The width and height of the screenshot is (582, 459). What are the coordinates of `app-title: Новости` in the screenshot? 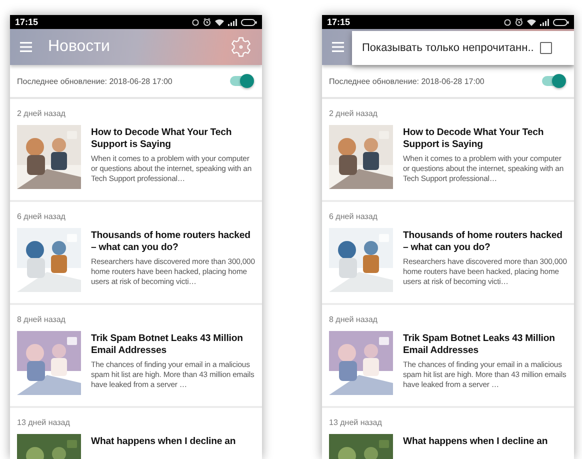 It's located at (79, 47).